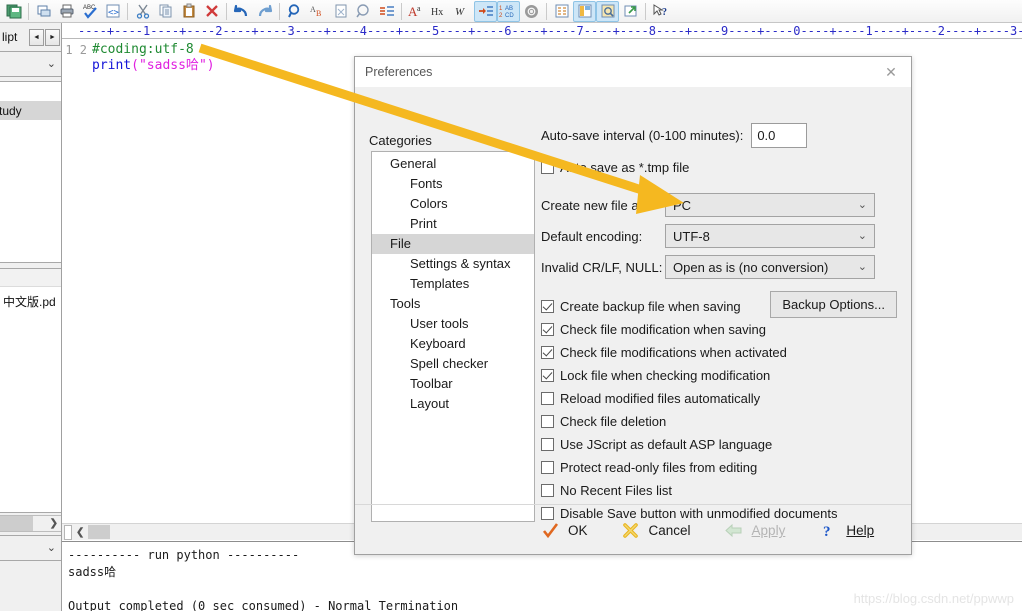 Image resolution: width=1022 pixels, height=611 pixels. I want to click on word-wrap-icon: W, so click(462, 11).